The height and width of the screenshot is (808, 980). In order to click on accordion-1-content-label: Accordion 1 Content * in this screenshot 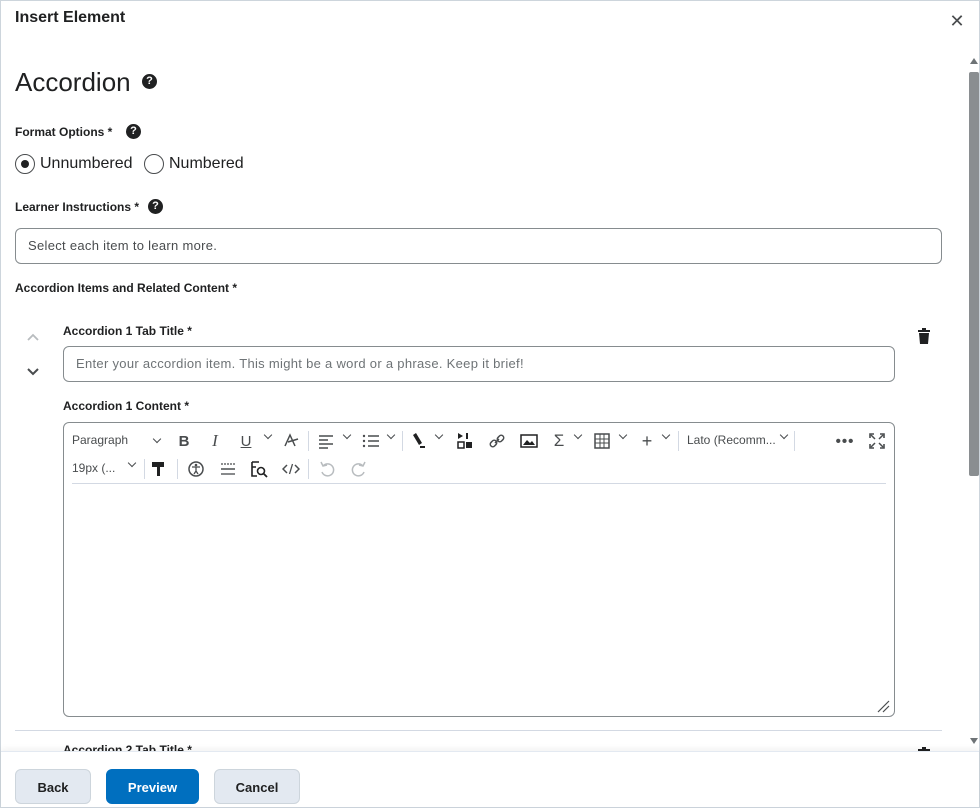, I will do `click(126, 406)`.